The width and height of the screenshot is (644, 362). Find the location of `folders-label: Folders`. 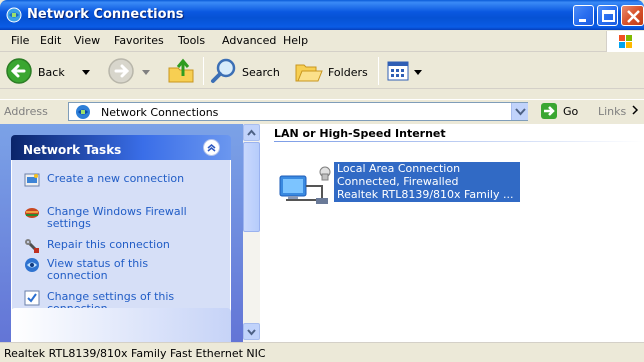

folders-label: Folders is located at coordinates (348, 72).